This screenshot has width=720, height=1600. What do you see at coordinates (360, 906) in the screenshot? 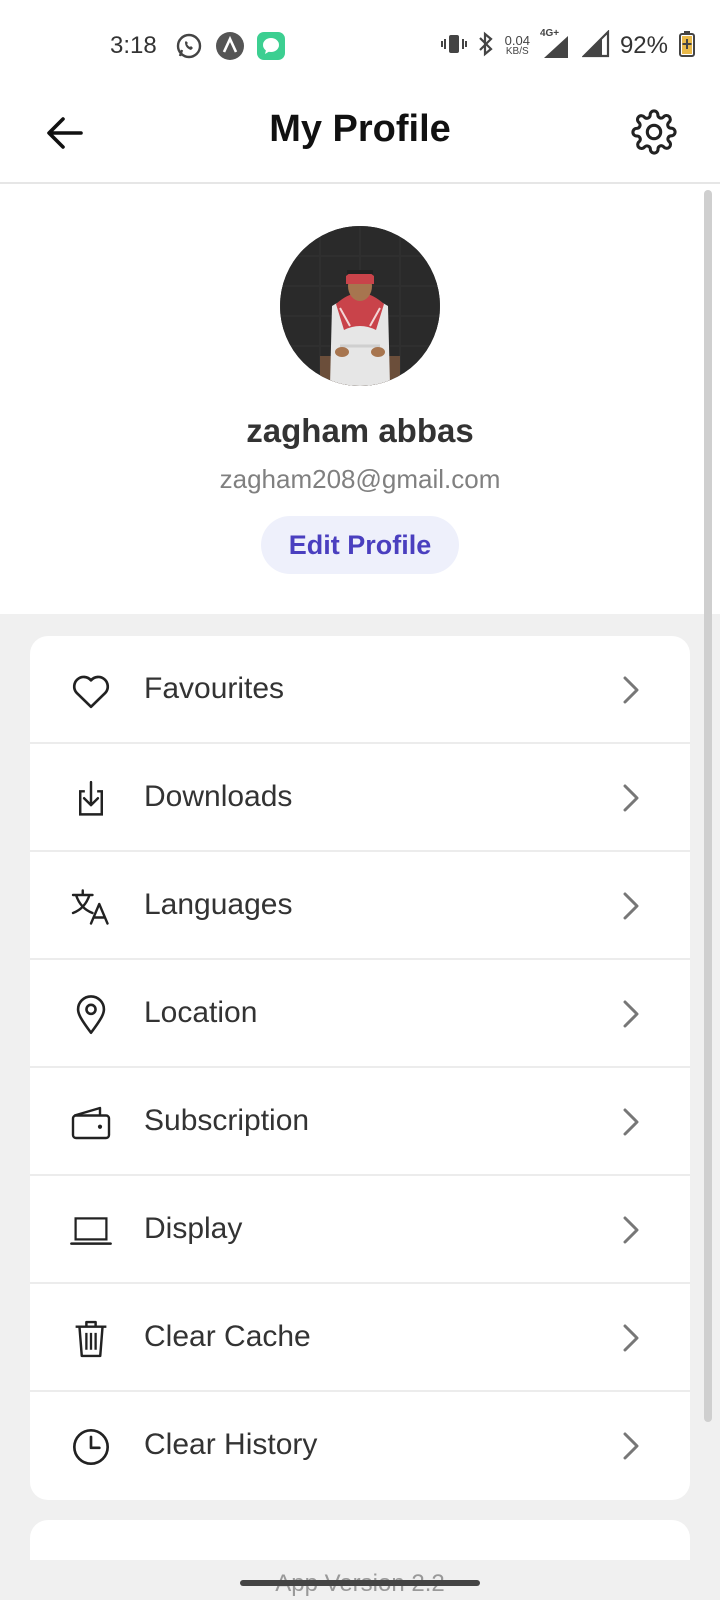
I see `menu-item-languages: Languages` at bounding box center [360, 906].